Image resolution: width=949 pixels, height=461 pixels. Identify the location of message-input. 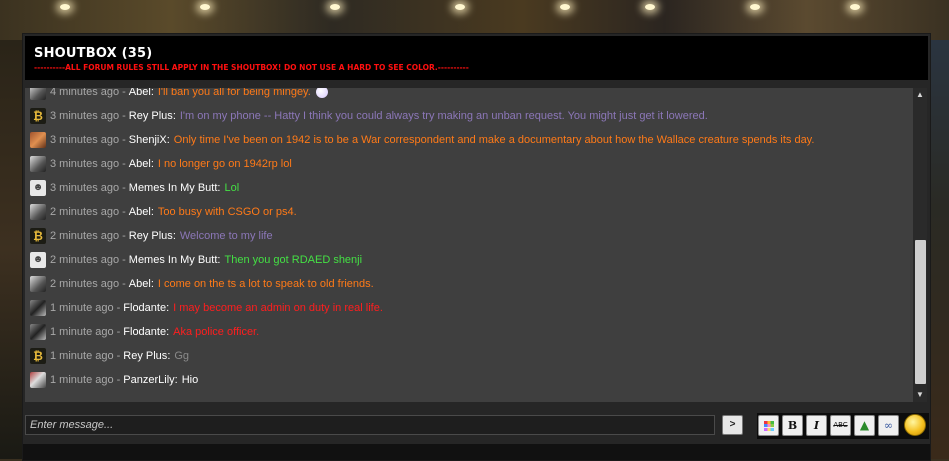
(370, 425).